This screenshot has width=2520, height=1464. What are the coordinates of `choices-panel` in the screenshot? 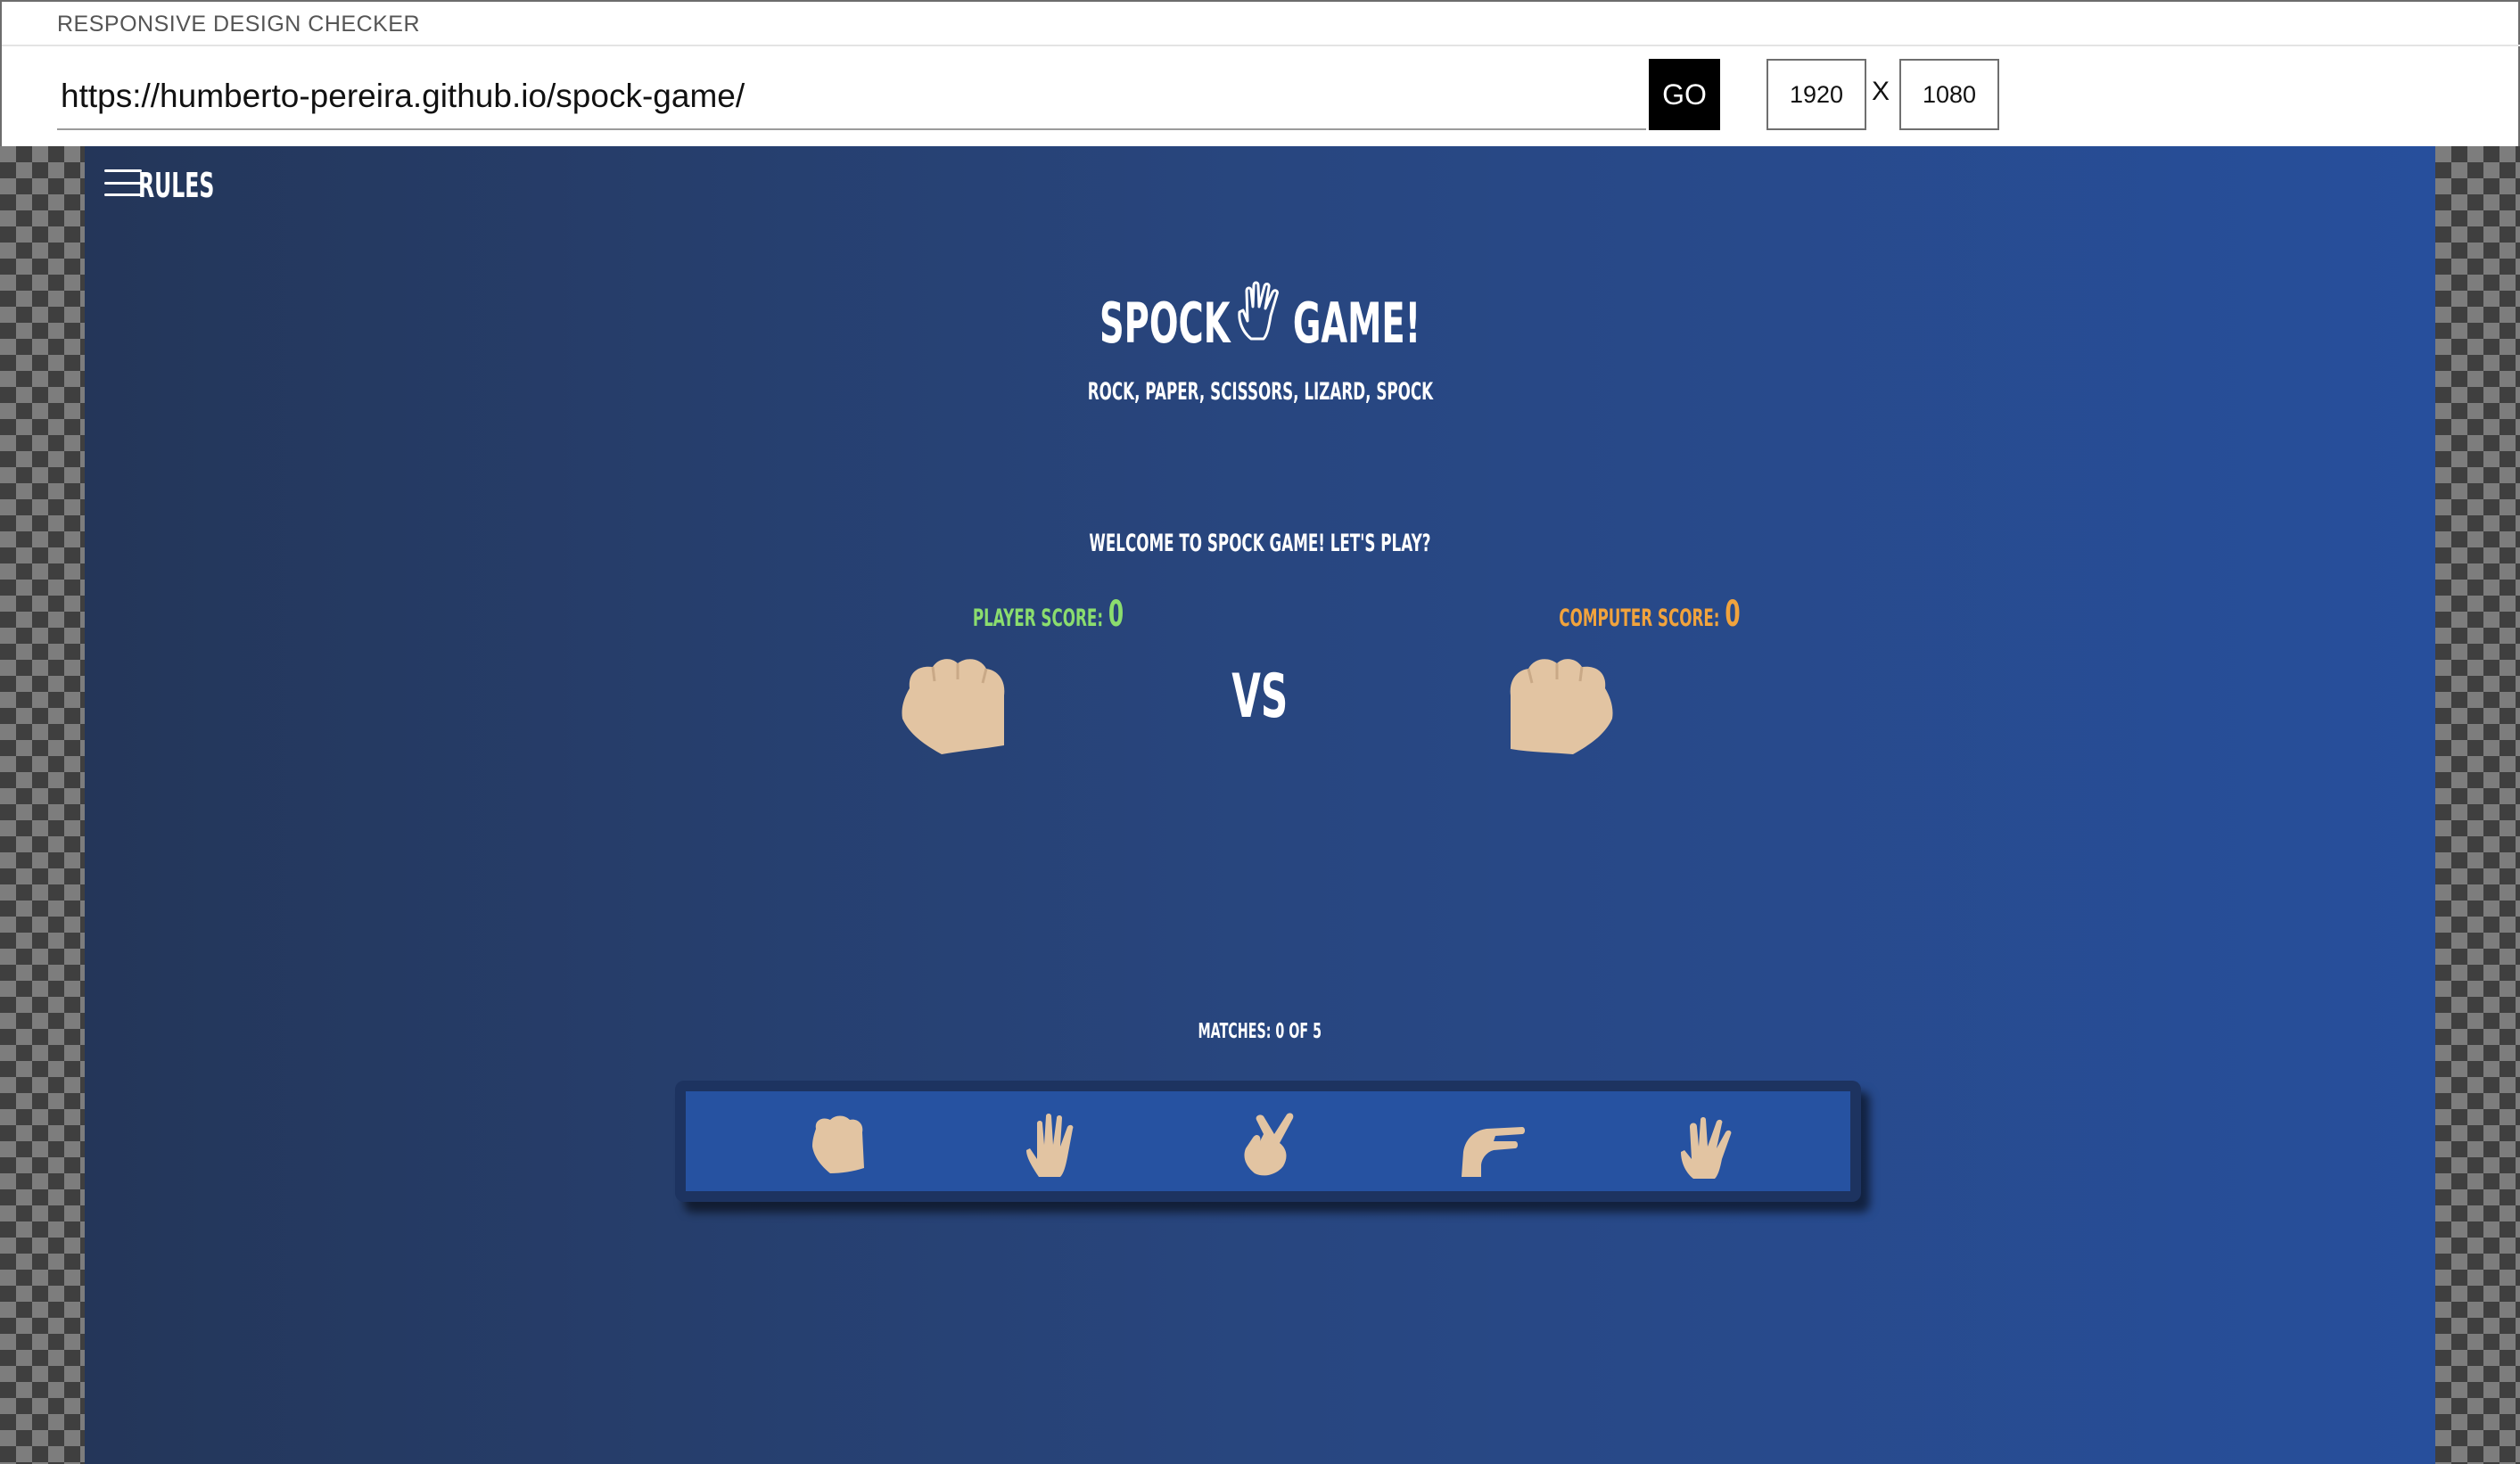 It's located at (1268, 1141).